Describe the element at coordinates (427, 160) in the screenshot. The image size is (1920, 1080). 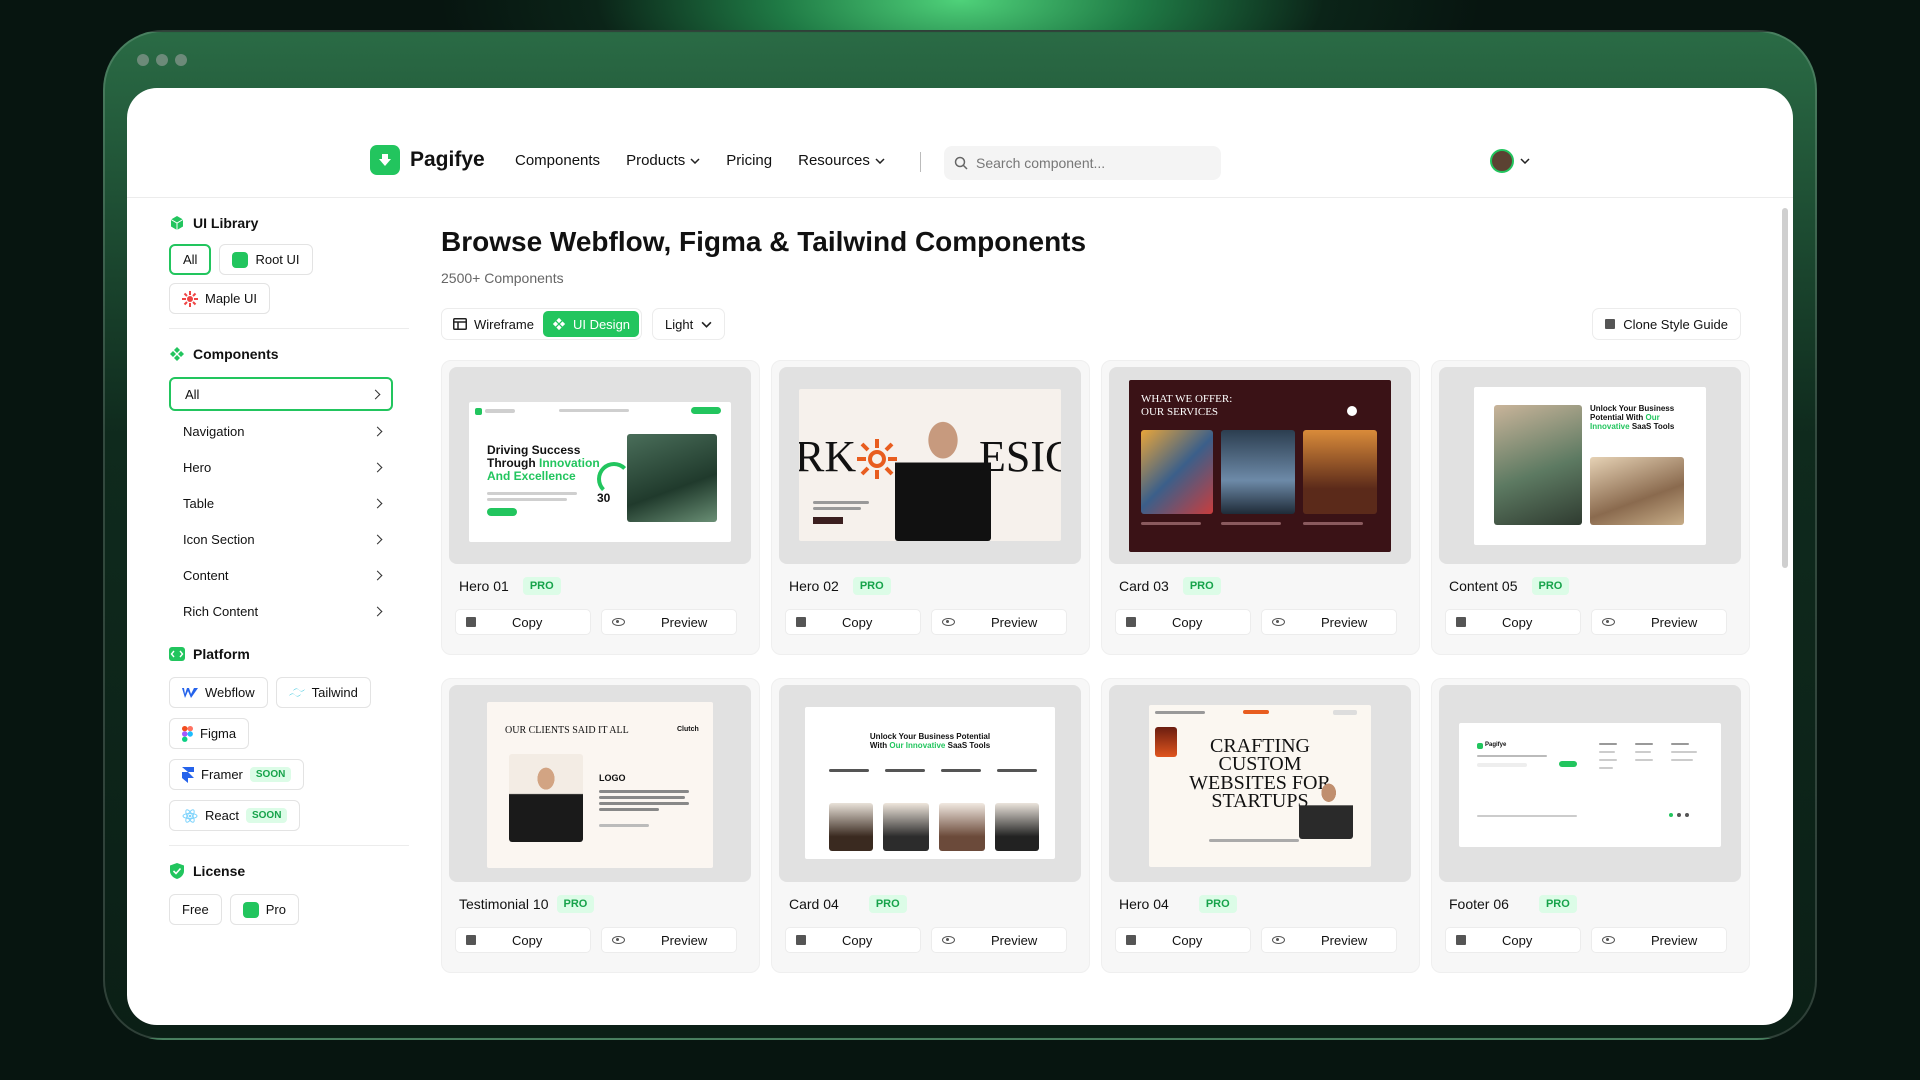
I see `brand-logo: Pagifye` at that location.